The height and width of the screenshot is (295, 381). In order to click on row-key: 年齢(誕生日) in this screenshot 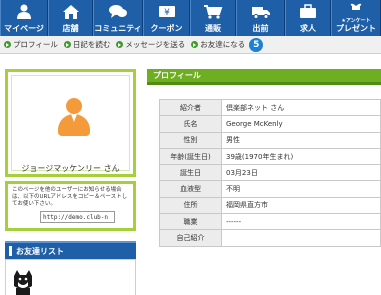, I will do `click(190, 156)`.